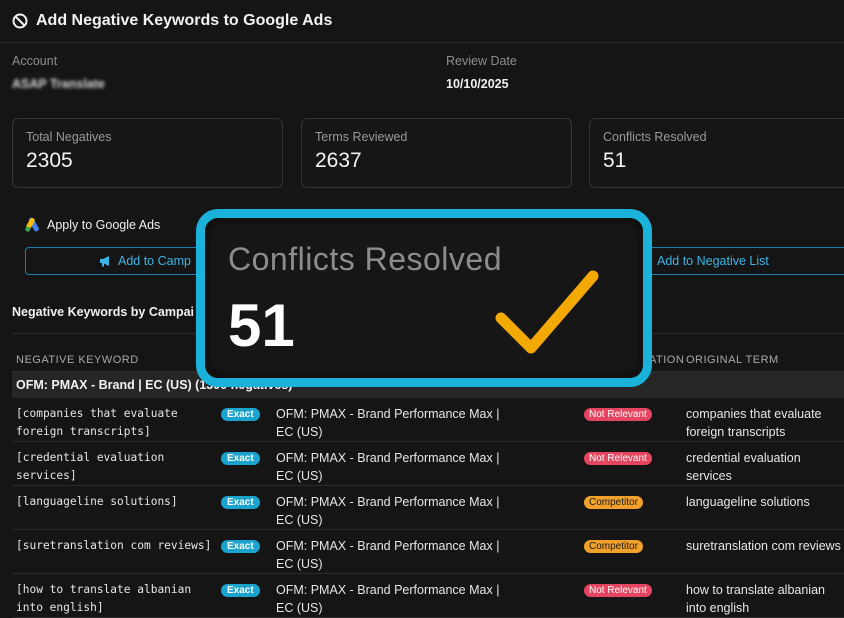 The image size is (844, 618). What do you see at coordinates (655, 137) in the screenshot?
I see `stat-label: Conflicts Resolved` at bounding box center [655, 137].